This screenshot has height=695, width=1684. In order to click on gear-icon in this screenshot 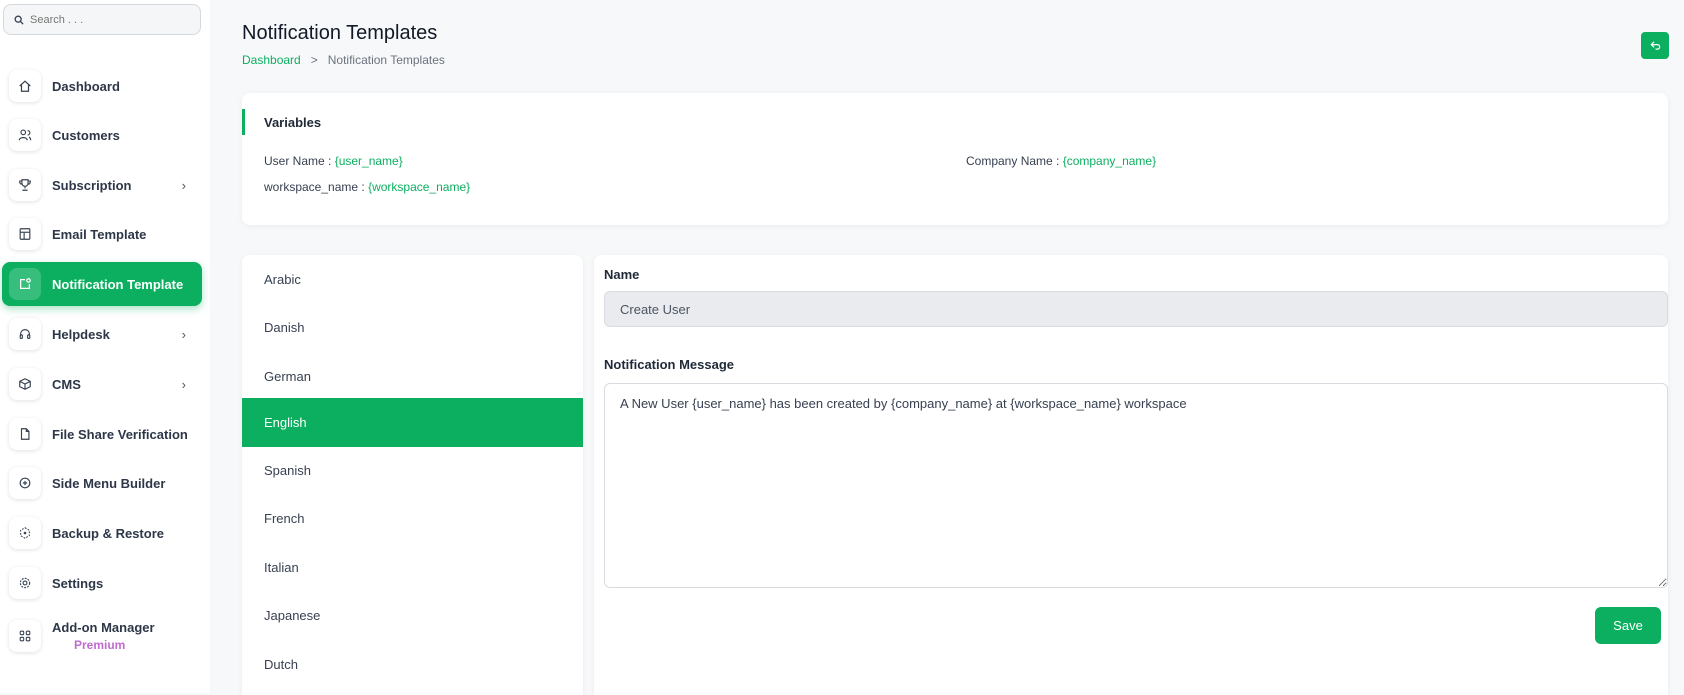, I will do `click(25, 583)`.